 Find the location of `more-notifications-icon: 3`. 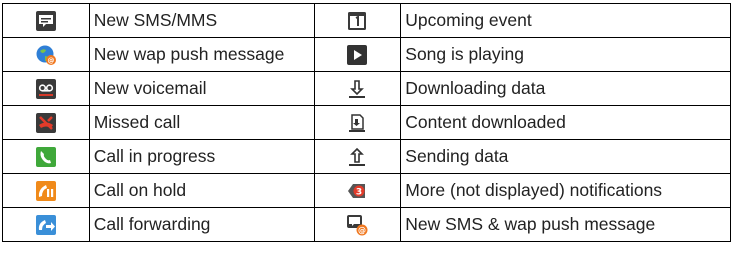

more-notifications-icon: 3 is located at coordinates (357, 191).